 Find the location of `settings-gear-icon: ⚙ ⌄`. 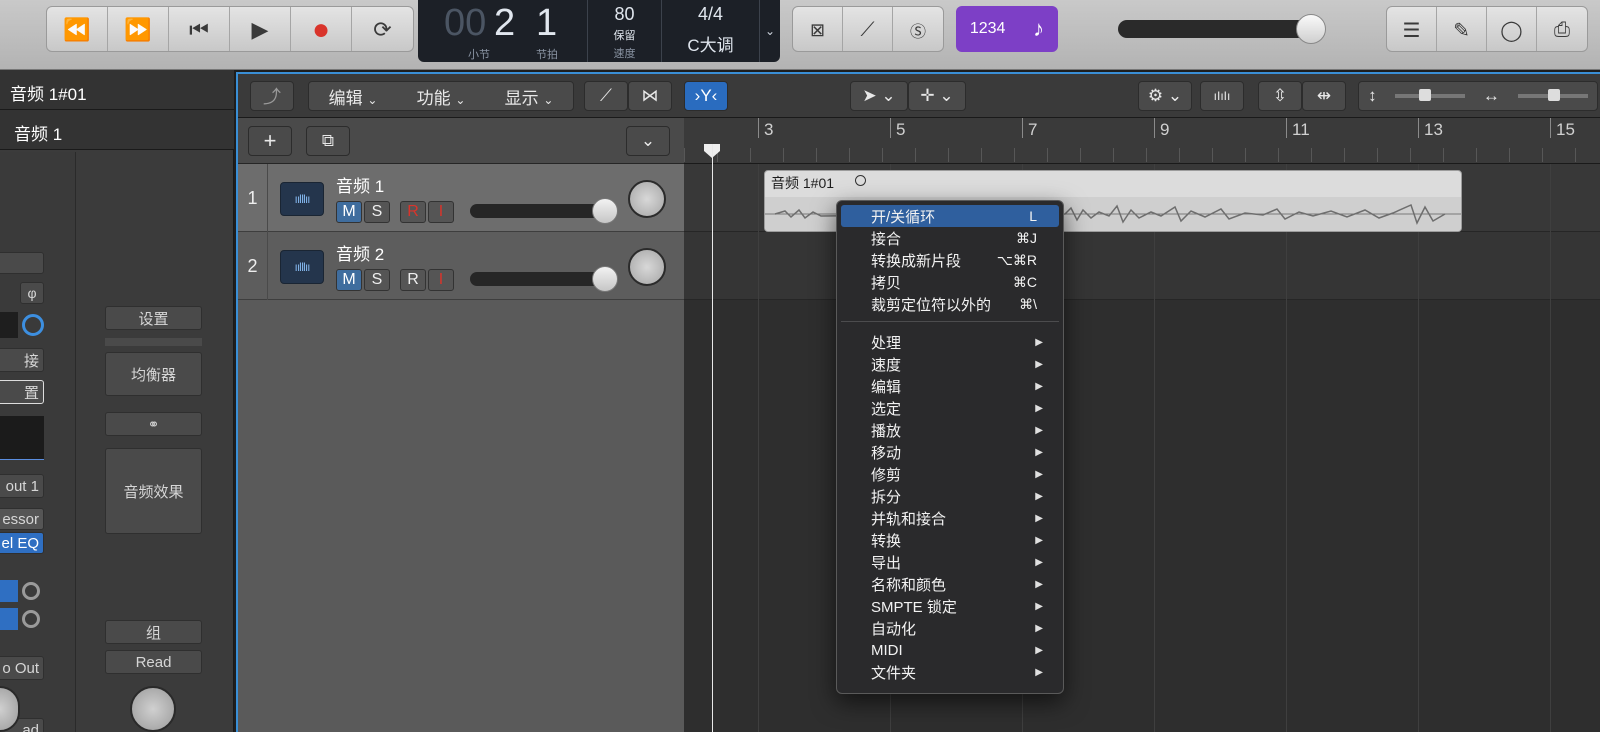

settings-gear-icon: ⚙ ⌄ is located at coordinates (1165, 96).